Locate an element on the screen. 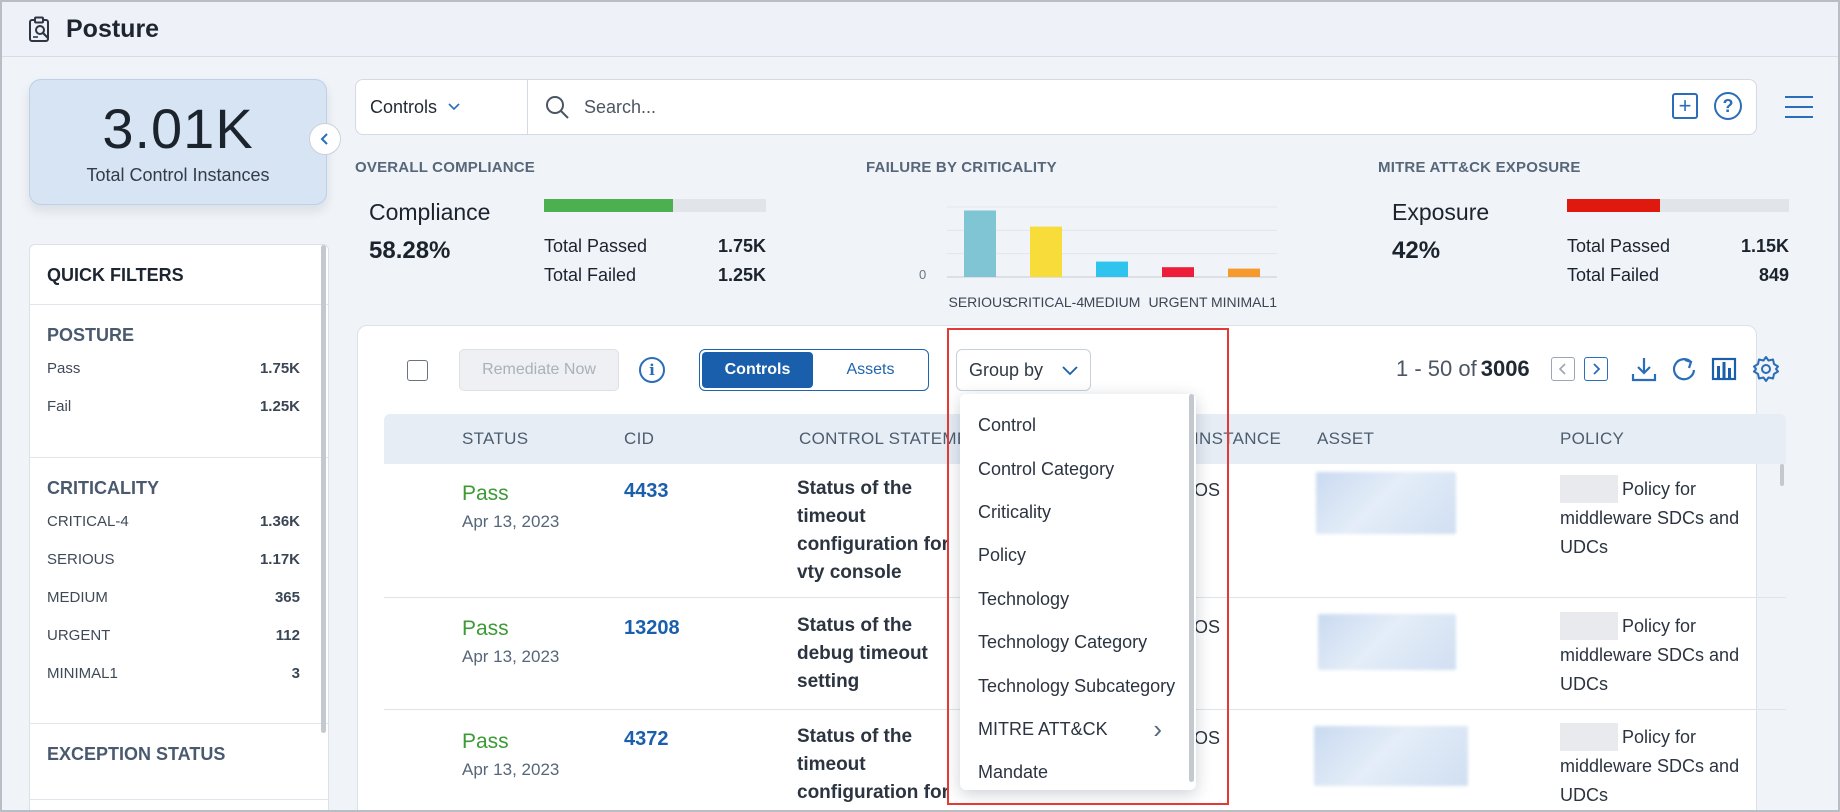 The image size is (1840, 812). chevron-right-icon is located at coordinates (1597, 369).